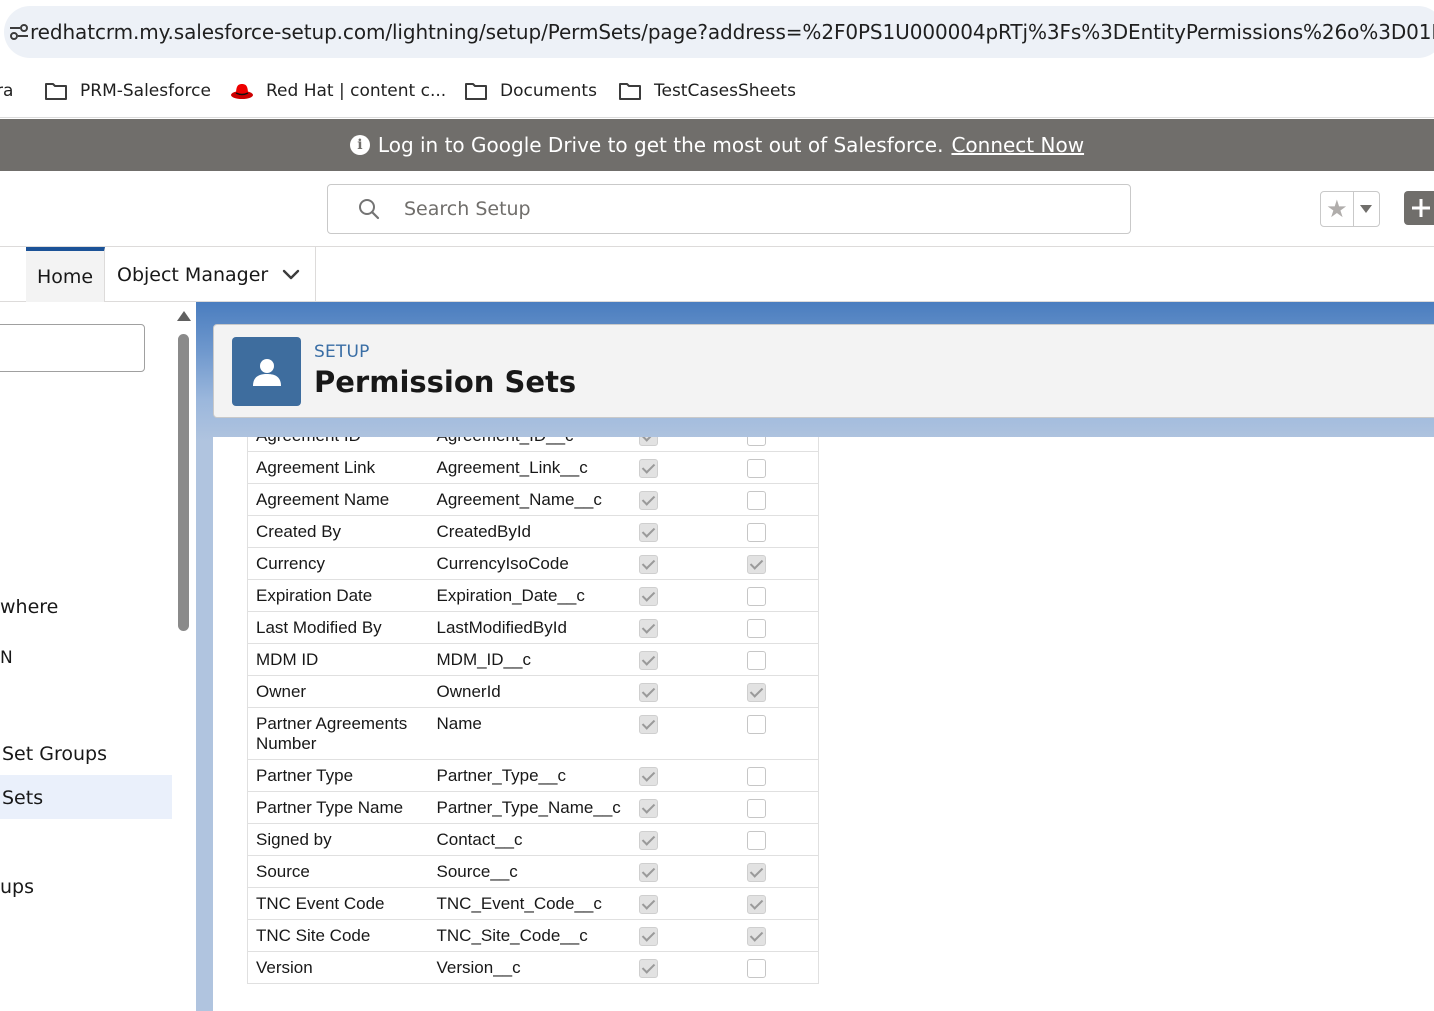  Describe the element at coordinates (338, 500) in the screenshot. I see `field-label: Agreement Name` at that location.